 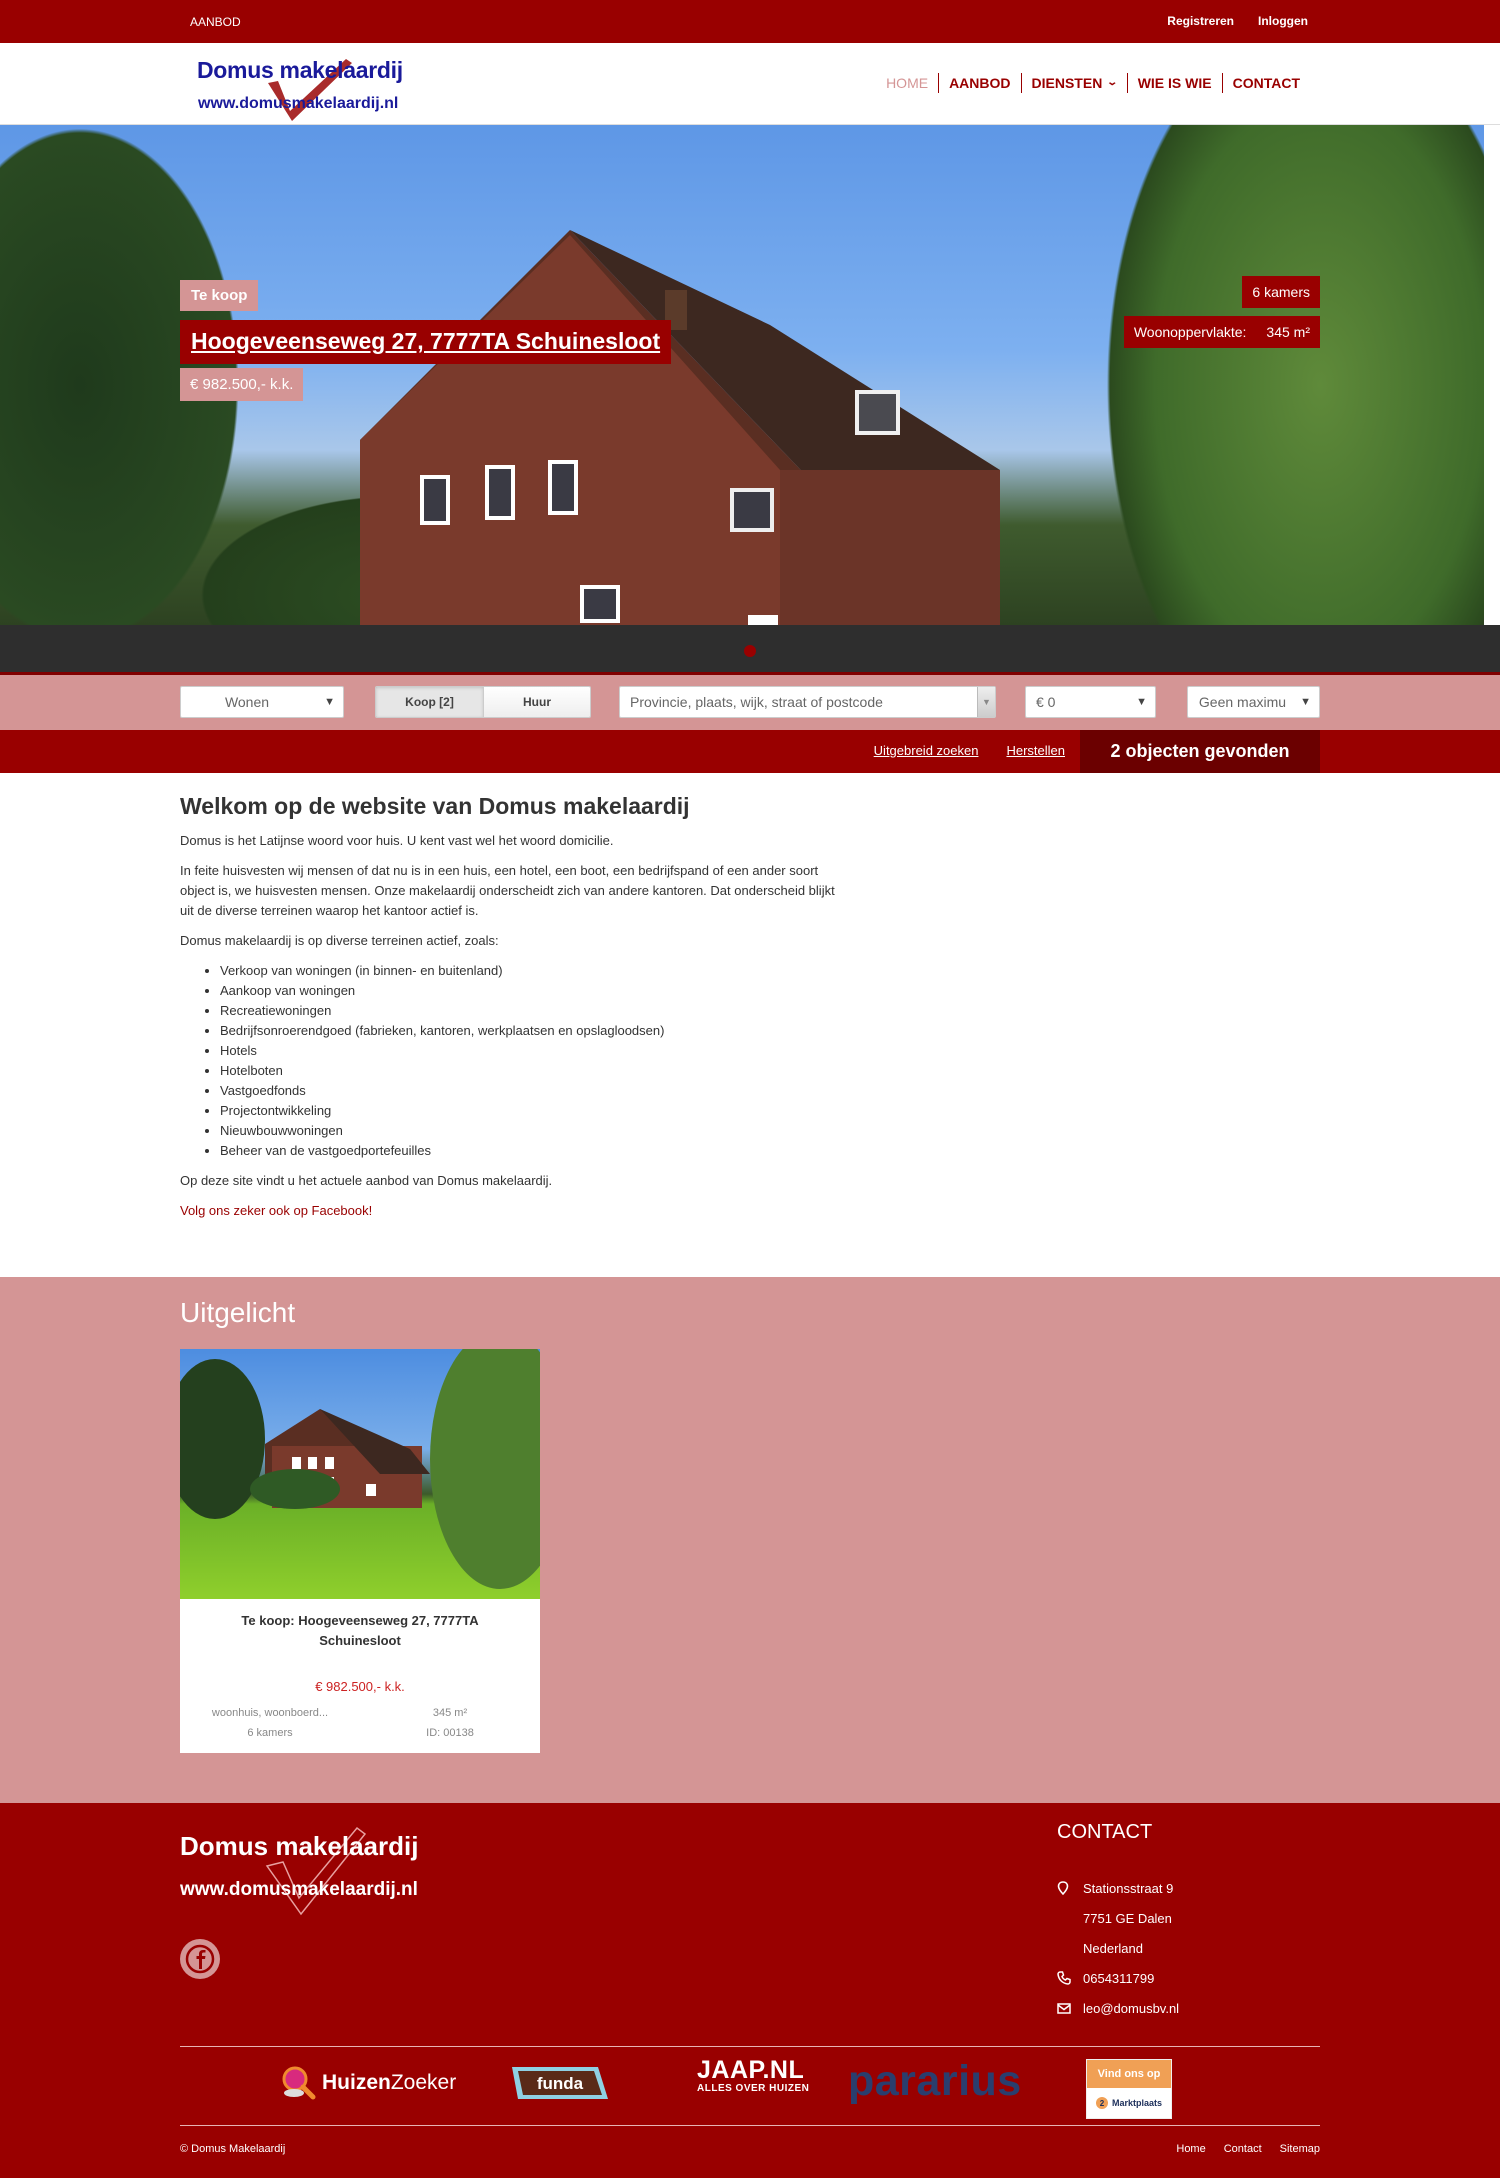 What do you see at coordinates (751, 2070) in the screenshot?
I see `jaap-title: JAAP.NL` at bounding box center [751, 2070].